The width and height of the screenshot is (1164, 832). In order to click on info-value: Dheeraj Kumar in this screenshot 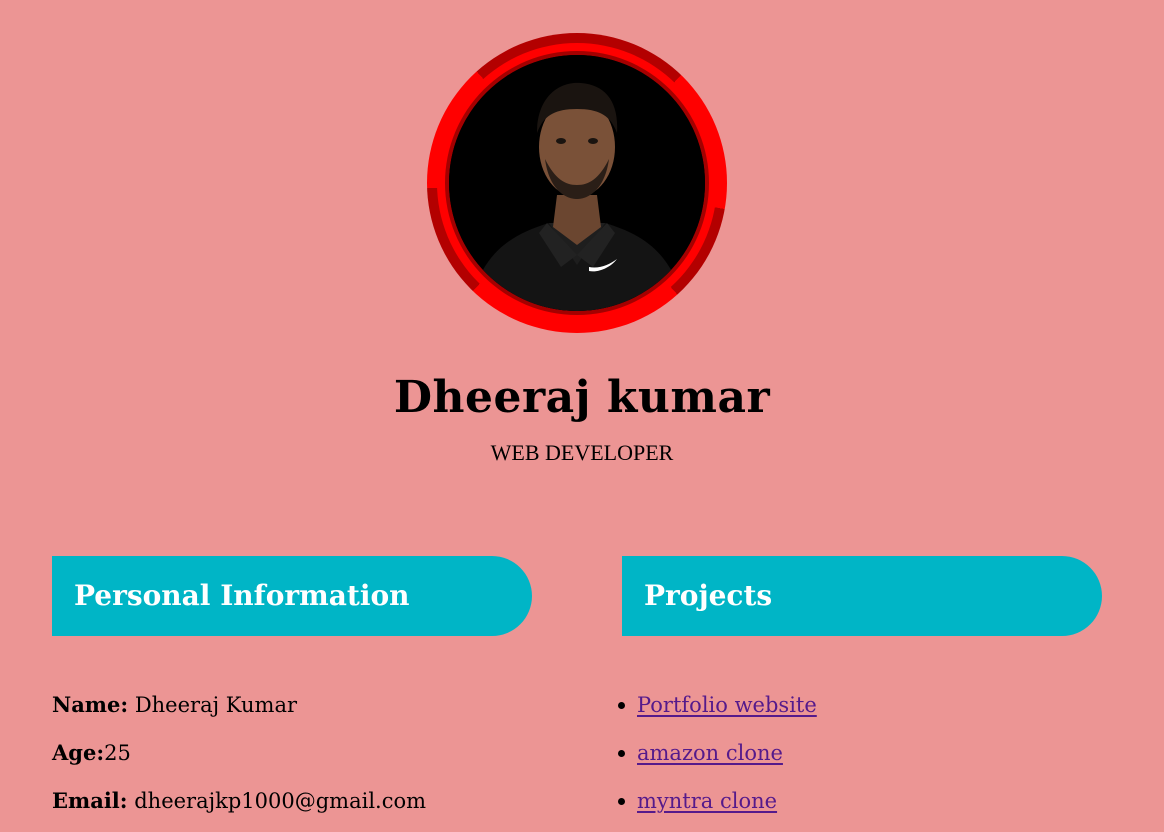, I will do `click(213, 705)`.